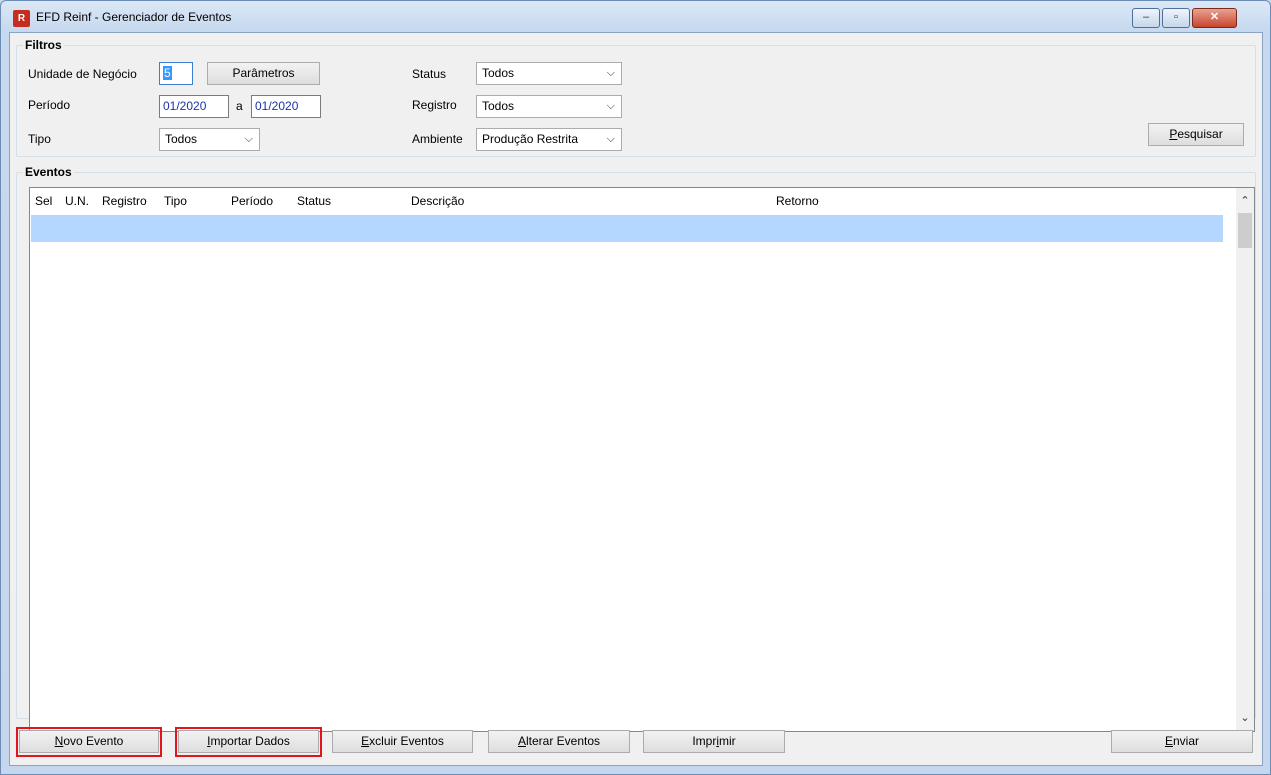  What do you see at coordinates (175, 201) in the screenshot?
I see `col-tipo: Tipo` at bounding box center [175, 201].